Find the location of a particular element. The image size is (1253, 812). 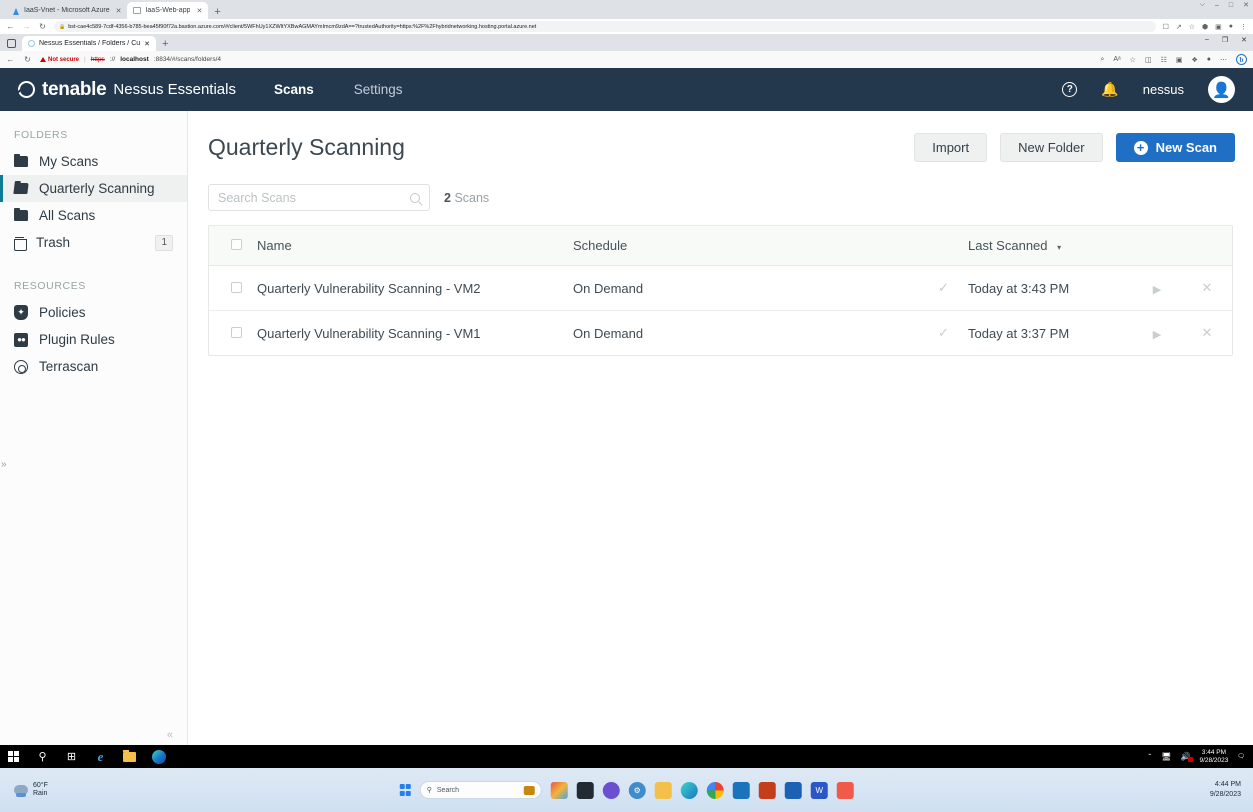

column-header-schedule: Schedule is located at coordinates (755, 246).